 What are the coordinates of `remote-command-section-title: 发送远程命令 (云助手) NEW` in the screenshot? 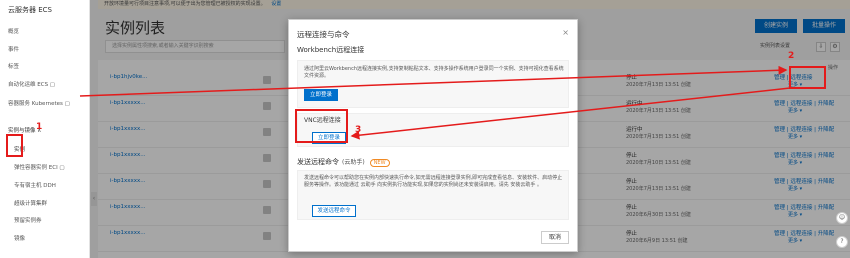 It's located at (343, 162).